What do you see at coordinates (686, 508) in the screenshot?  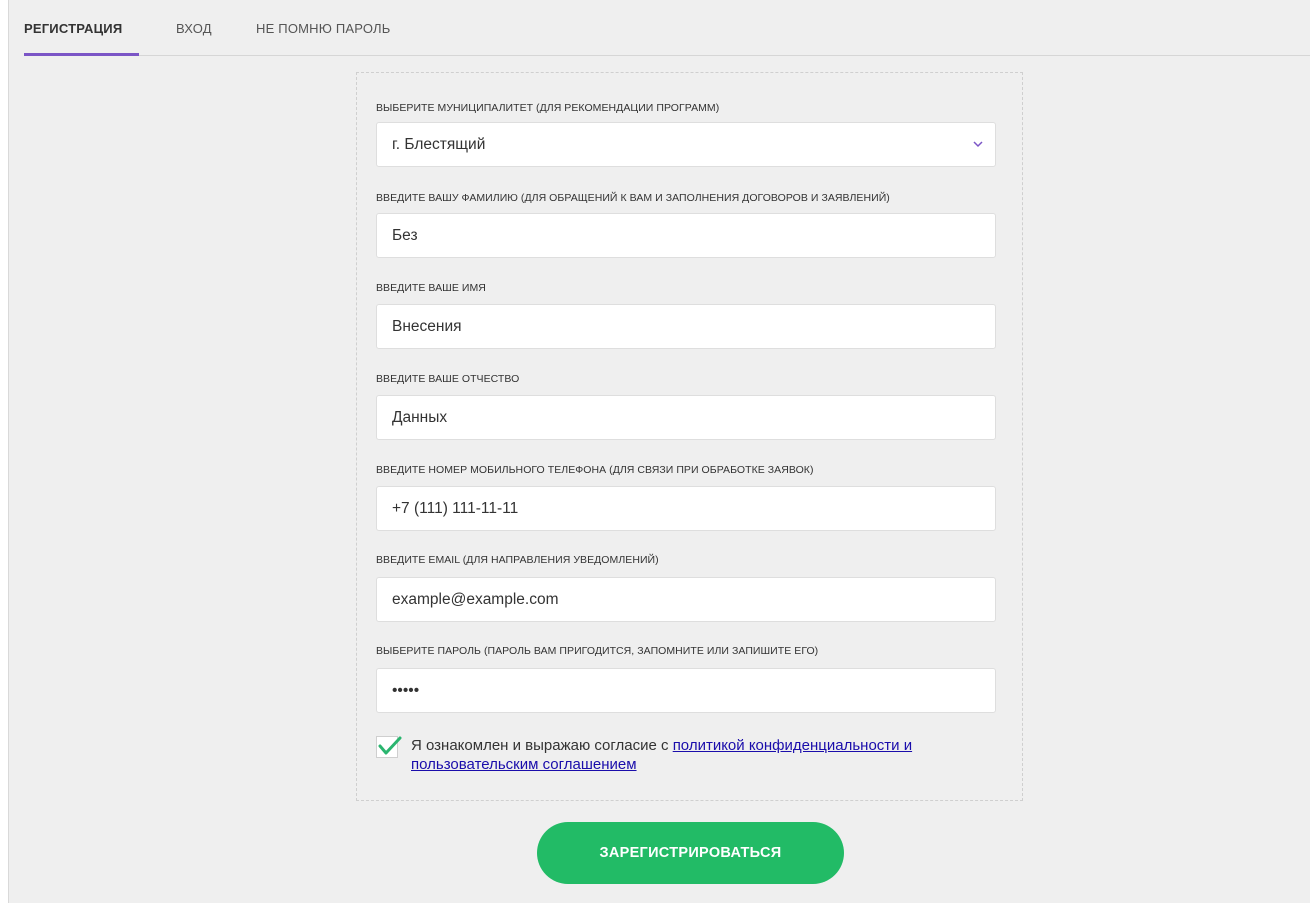 I see `phone-field: +7 (111) 111-11-11` at bounding box center [686, 508].